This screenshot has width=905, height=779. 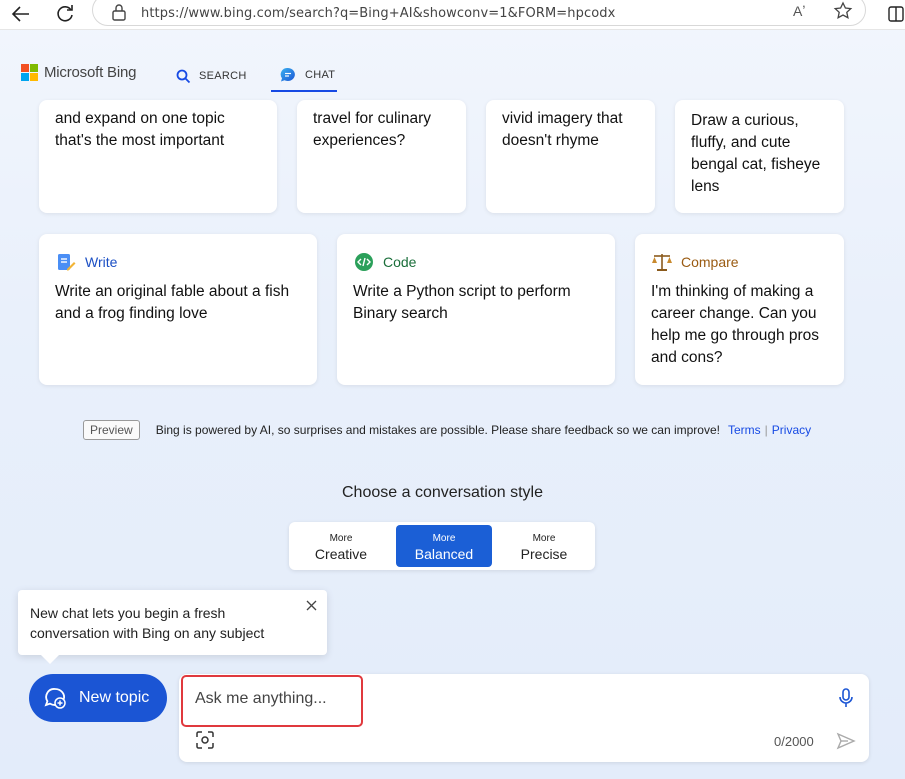 What do you see at coordinates (304, 76) in the screenshot?
I see `tab-chat: CHAT` at bounding box center [304, 76].